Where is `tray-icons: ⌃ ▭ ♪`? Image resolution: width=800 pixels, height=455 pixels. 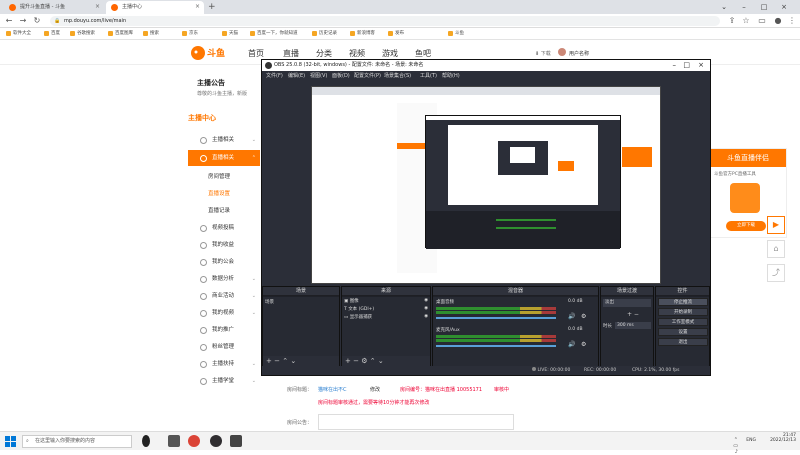 tray-icons: ⌃ ▭ ♪ is located at coordinates (735, 446).